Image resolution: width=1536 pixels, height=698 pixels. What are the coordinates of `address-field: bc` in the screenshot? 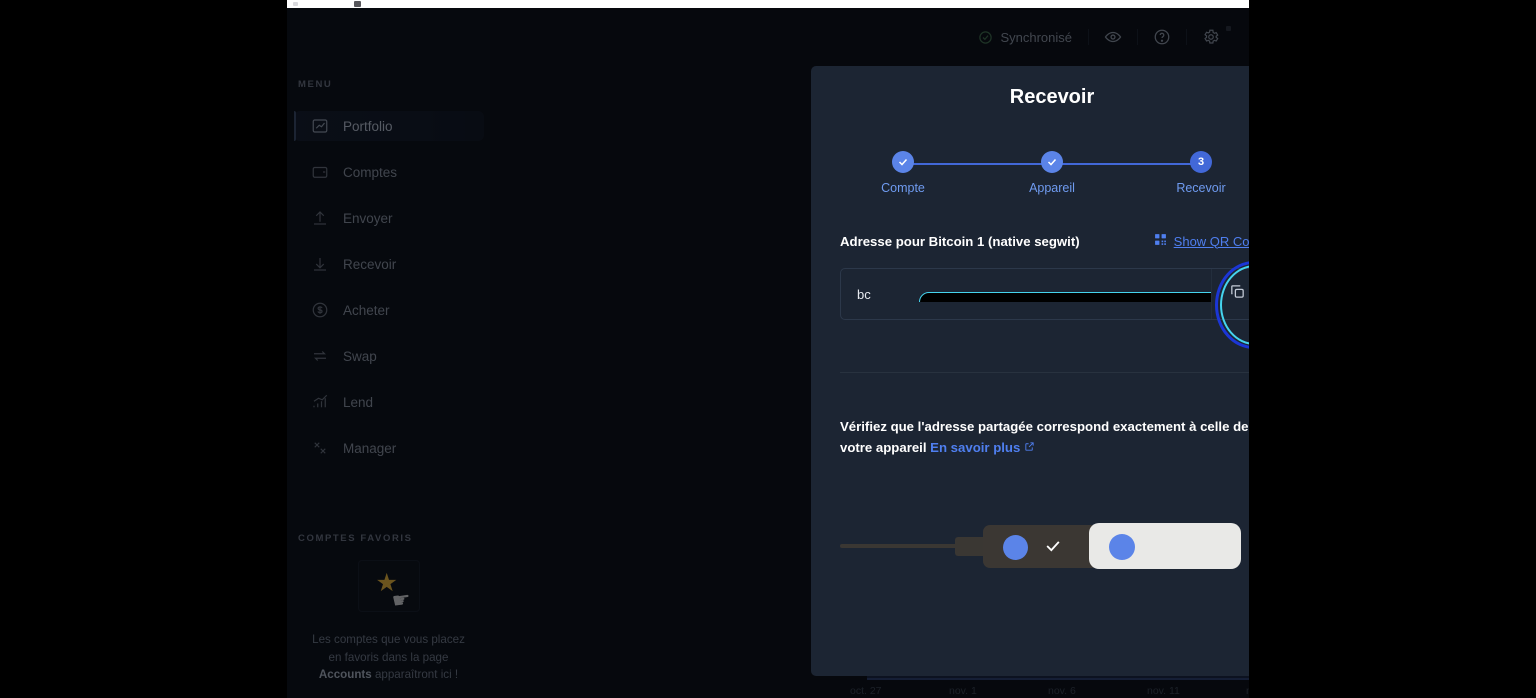 It's located at (1044, 294).